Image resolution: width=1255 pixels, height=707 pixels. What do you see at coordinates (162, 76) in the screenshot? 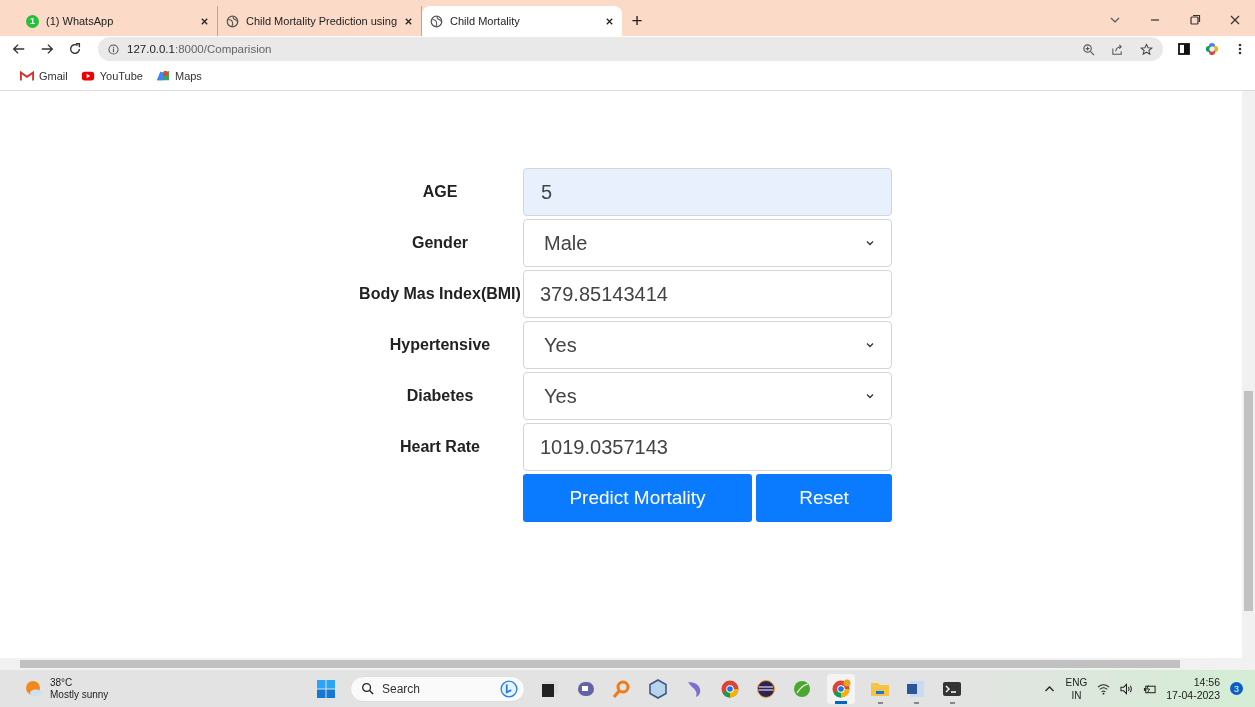
I see `map-icon` at bounding box center [162, 76].